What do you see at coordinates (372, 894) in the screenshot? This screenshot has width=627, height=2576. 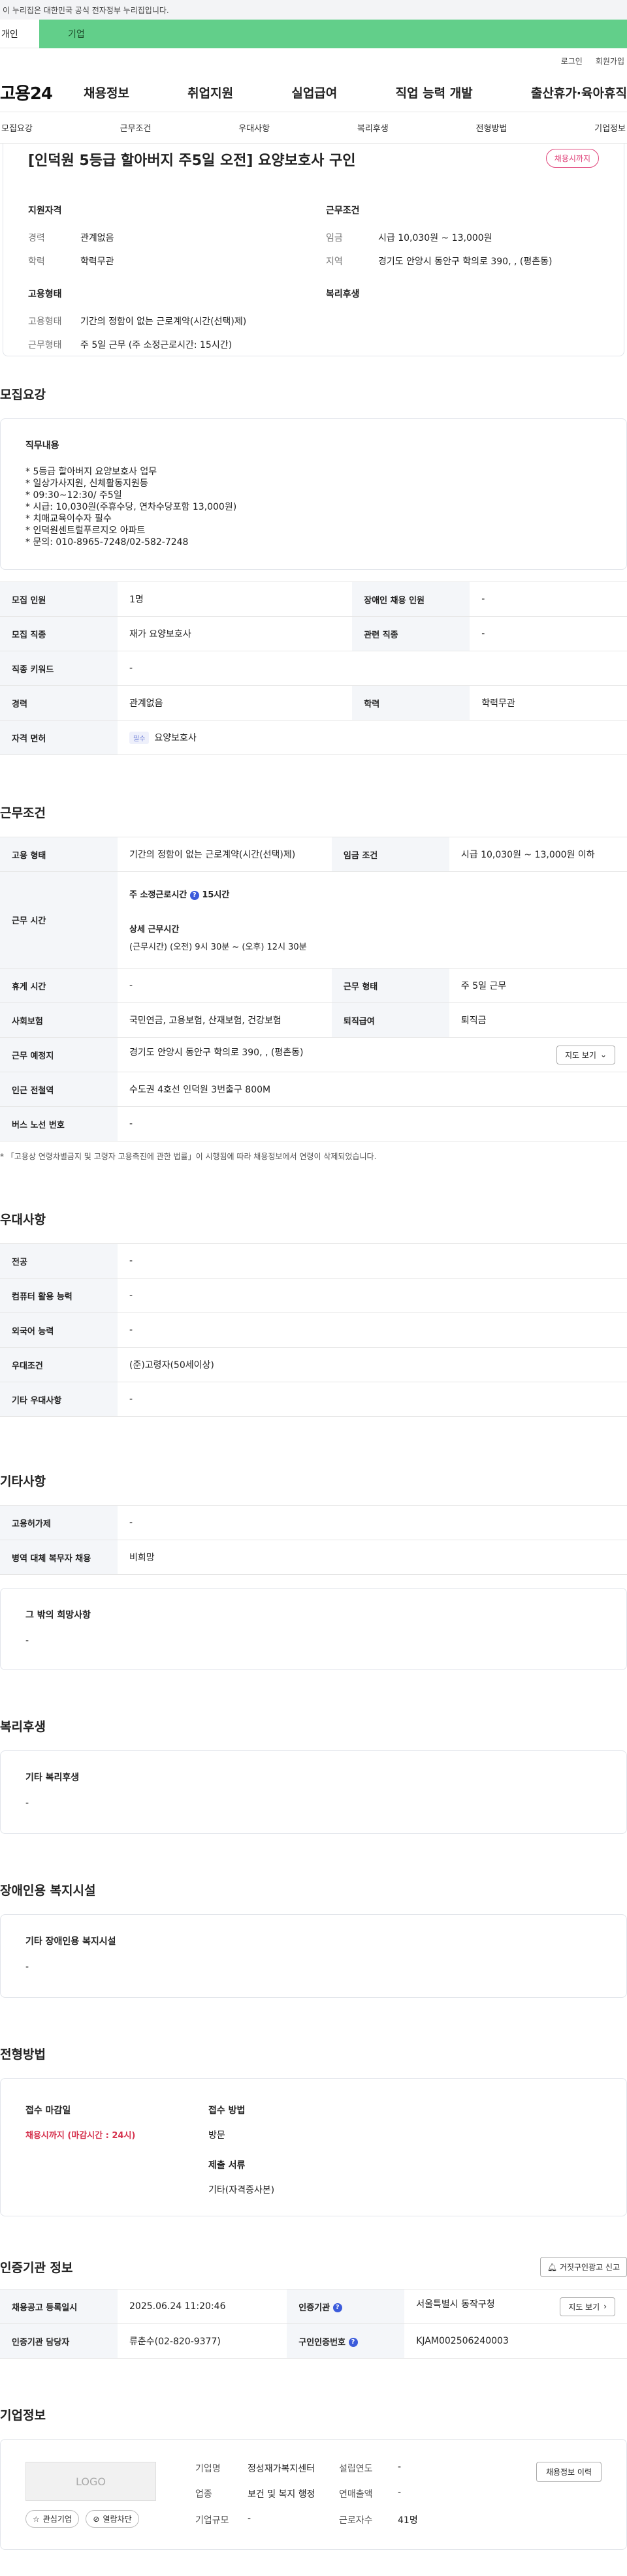 I see `weekly-hours: 주 소정근로시간 ? 15시간` at bounding box center [372, 894].